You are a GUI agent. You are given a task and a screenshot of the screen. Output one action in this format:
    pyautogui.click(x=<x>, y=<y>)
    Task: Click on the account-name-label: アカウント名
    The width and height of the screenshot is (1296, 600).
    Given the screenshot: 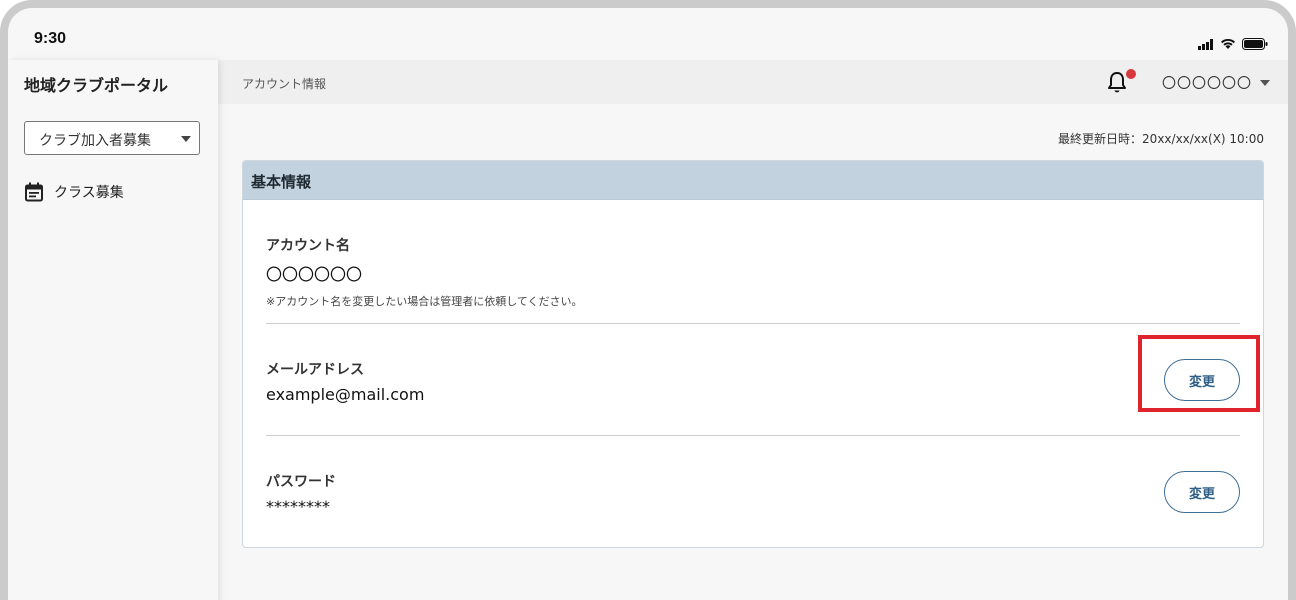 What is the action you would take?
    pyautogui.click(x=308, y=246)
    